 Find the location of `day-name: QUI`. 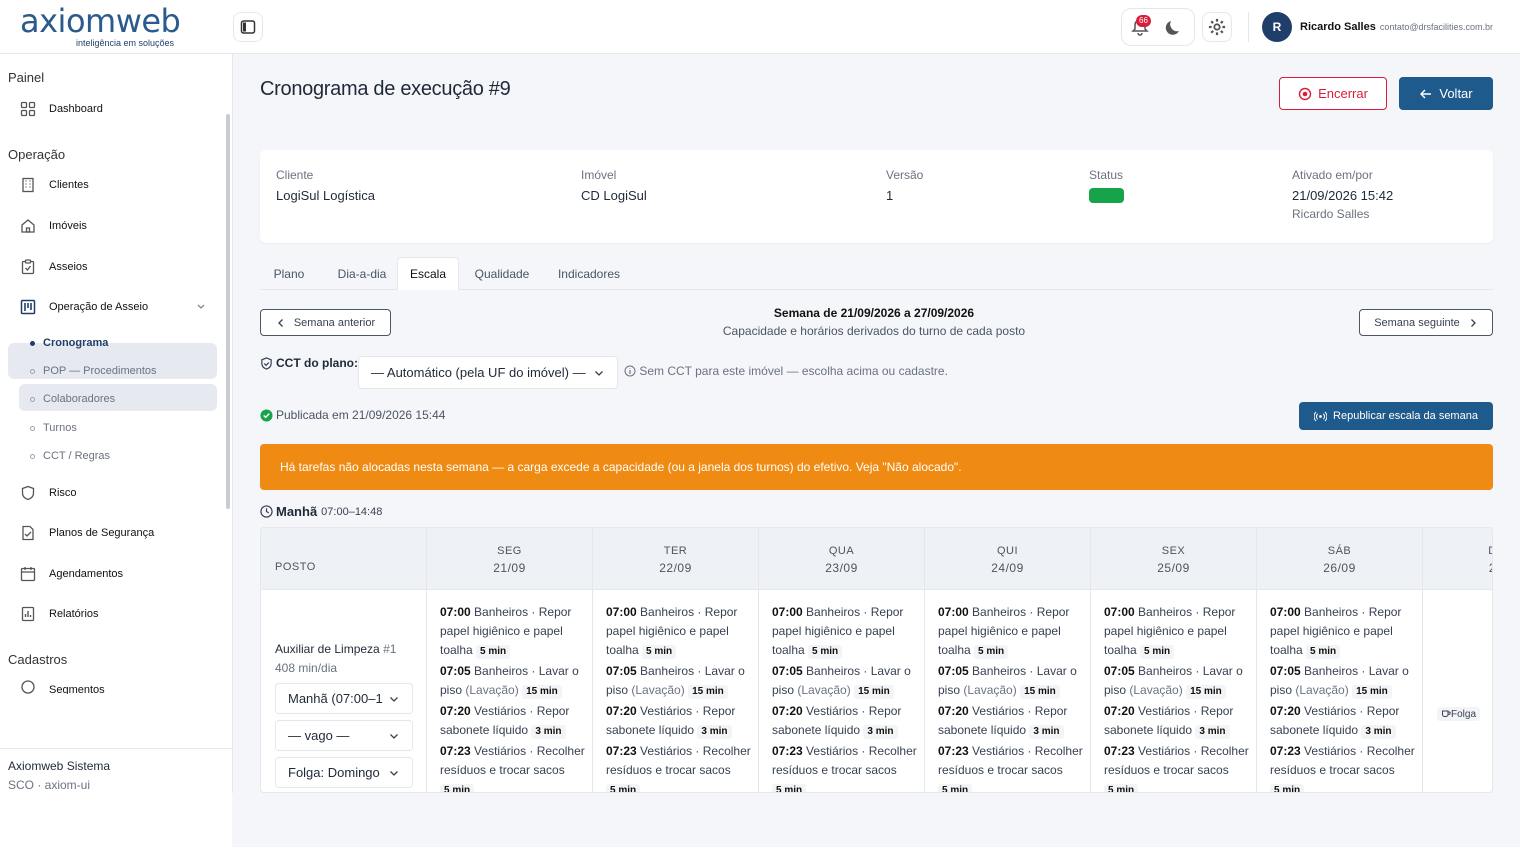

day-name: QUI is located at coordinates (1007, 551).